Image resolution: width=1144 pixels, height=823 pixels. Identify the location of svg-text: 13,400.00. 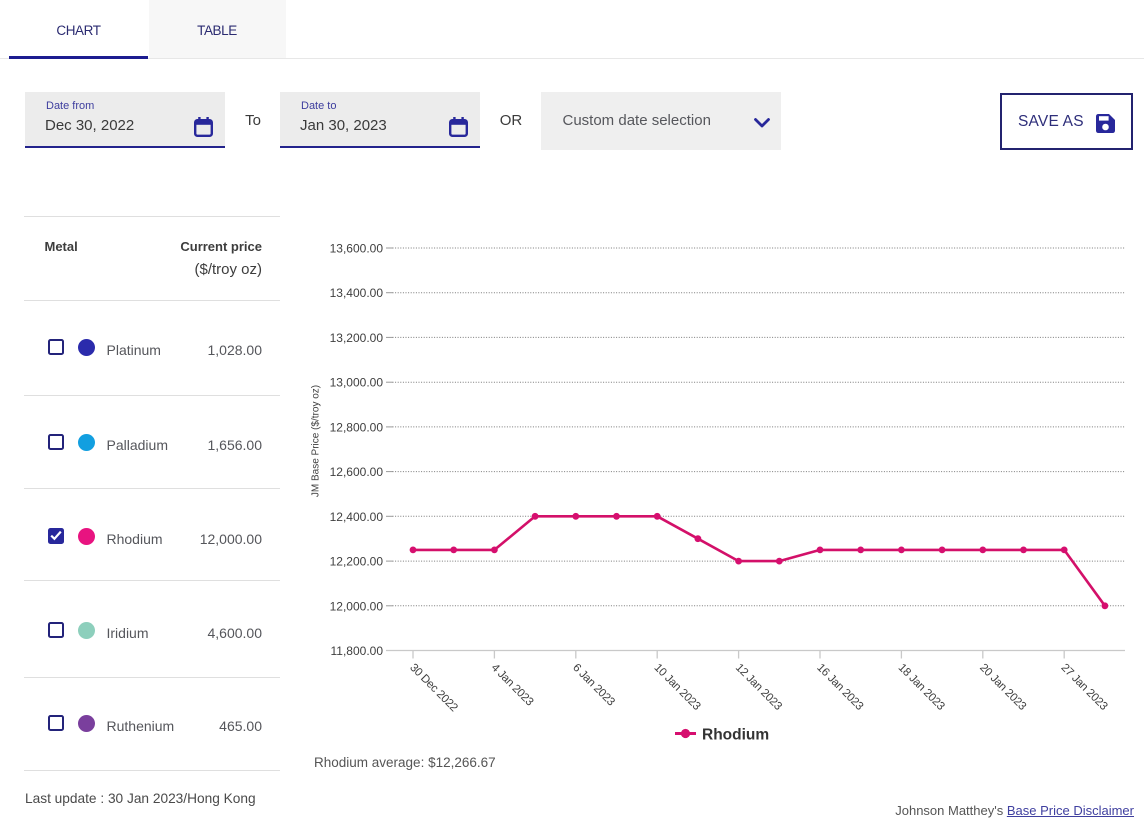
(357, 293).